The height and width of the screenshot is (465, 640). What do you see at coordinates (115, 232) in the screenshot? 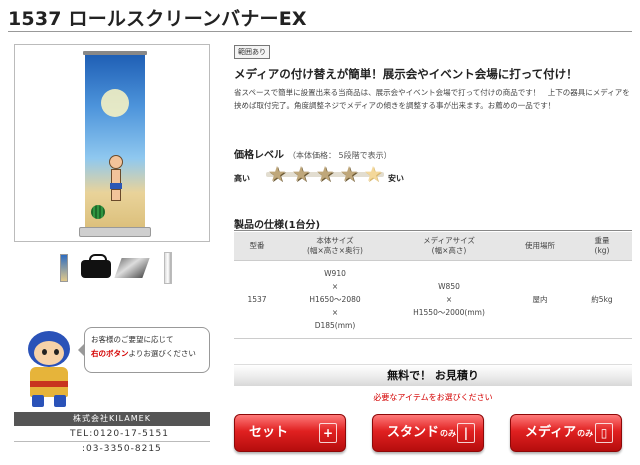
I see `banner-base` at bounding box center [115, 232].